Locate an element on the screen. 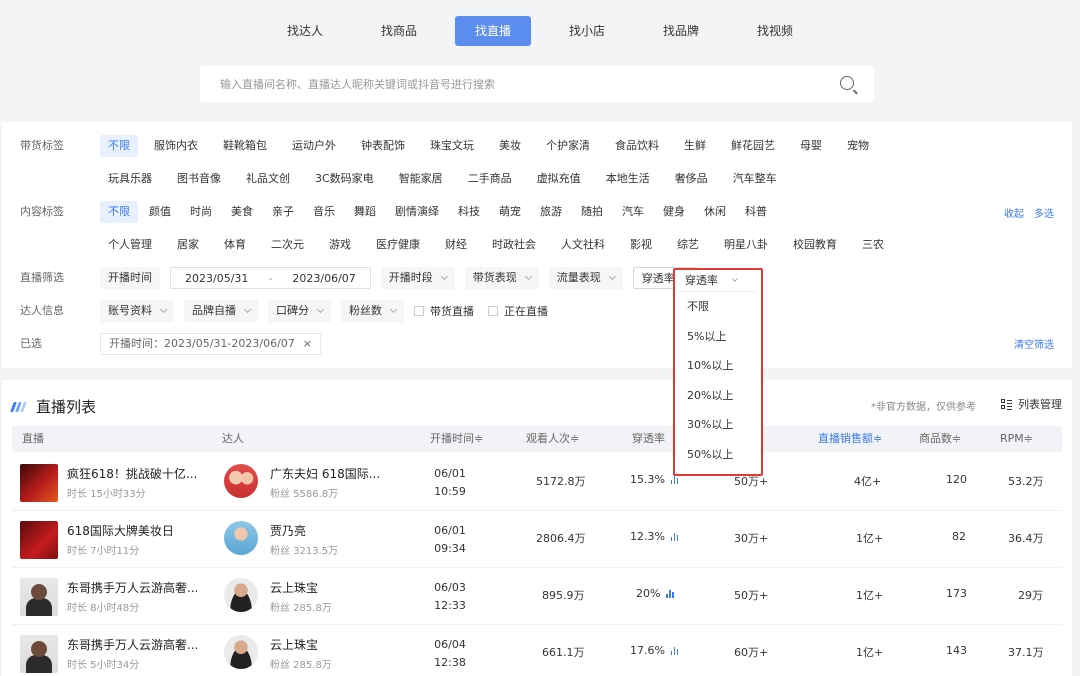 The width and height of the screenshot is (1080, 676). live-title: 618国际大牌美妆日 is located at coordinates (132, 530).